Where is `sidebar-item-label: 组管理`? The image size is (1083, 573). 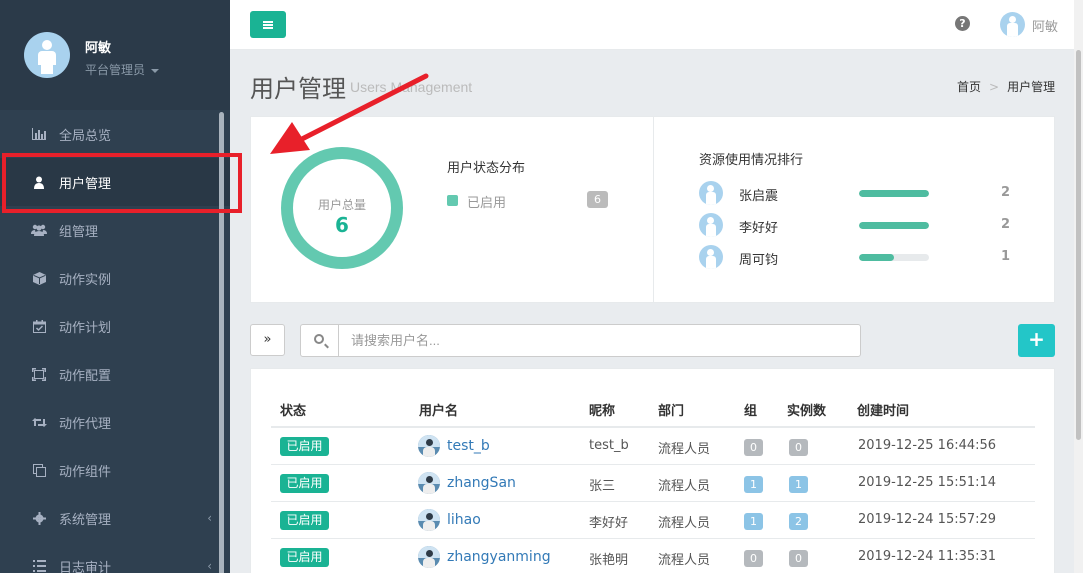 sidebar-item-label: 组管理 is located at coordinates (79, 232).